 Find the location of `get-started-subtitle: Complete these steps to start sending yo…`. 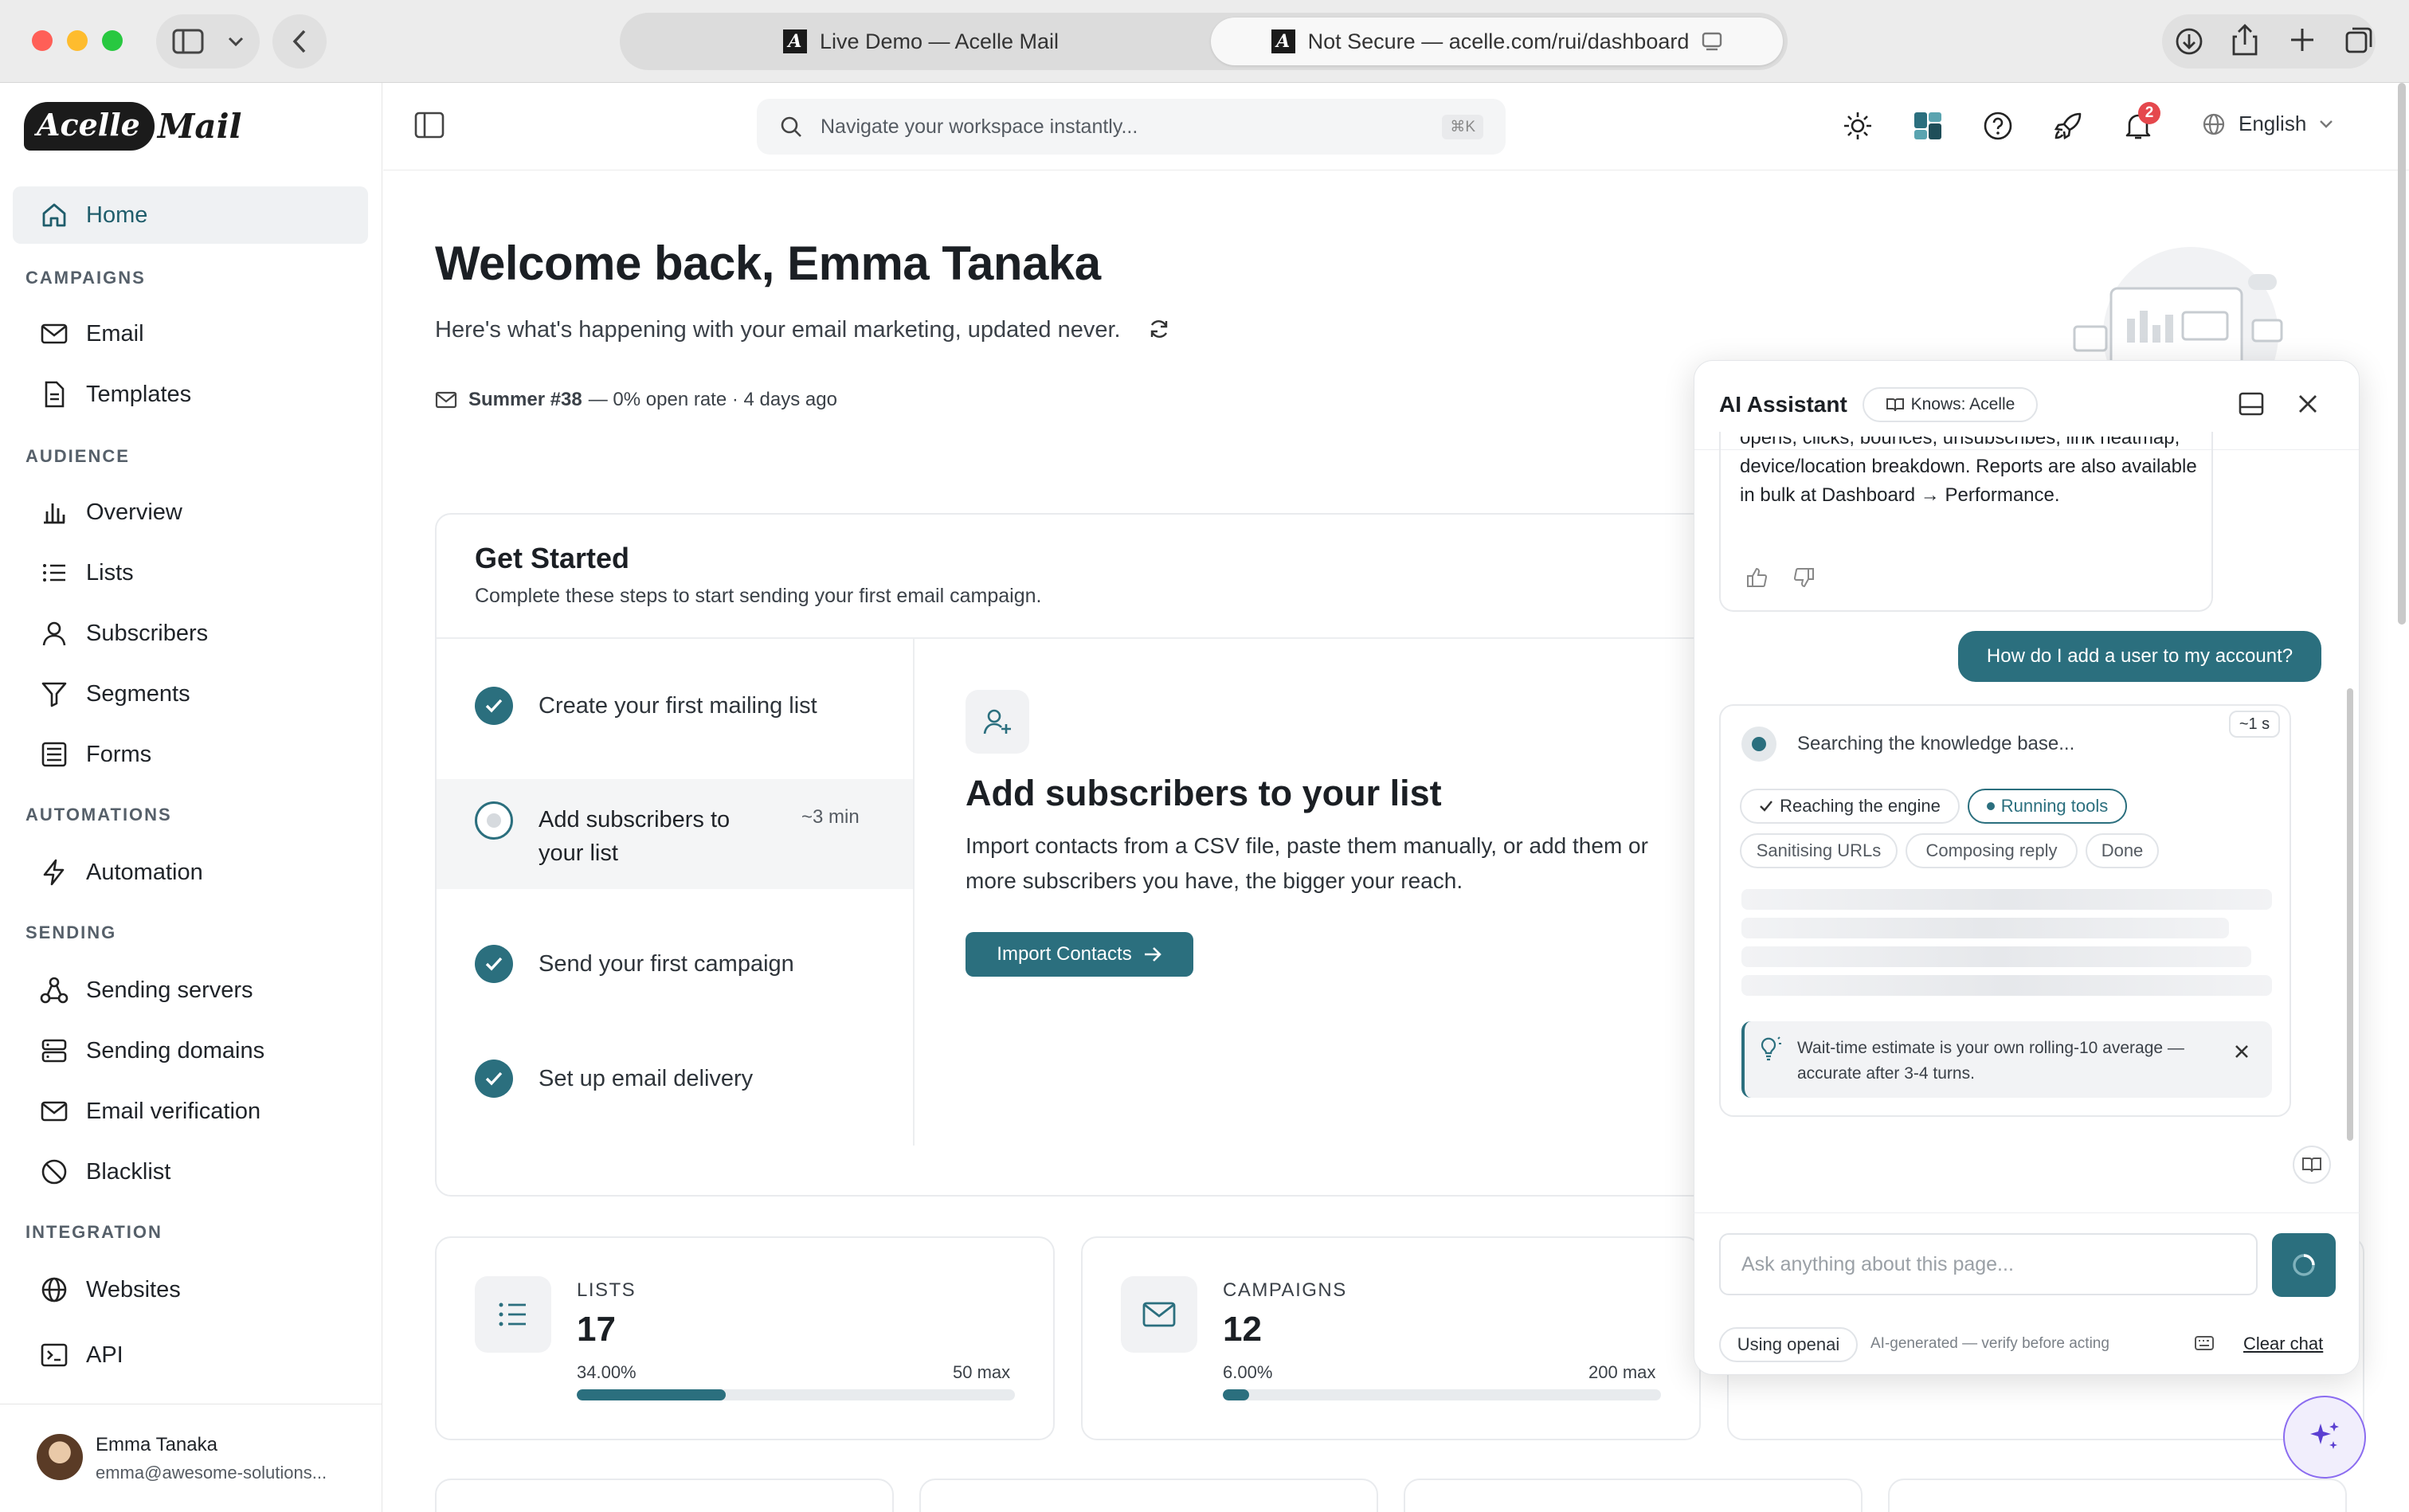

get-started-subtitle: Complete these steps to start sending yo… is located at coordinates (758, 596).